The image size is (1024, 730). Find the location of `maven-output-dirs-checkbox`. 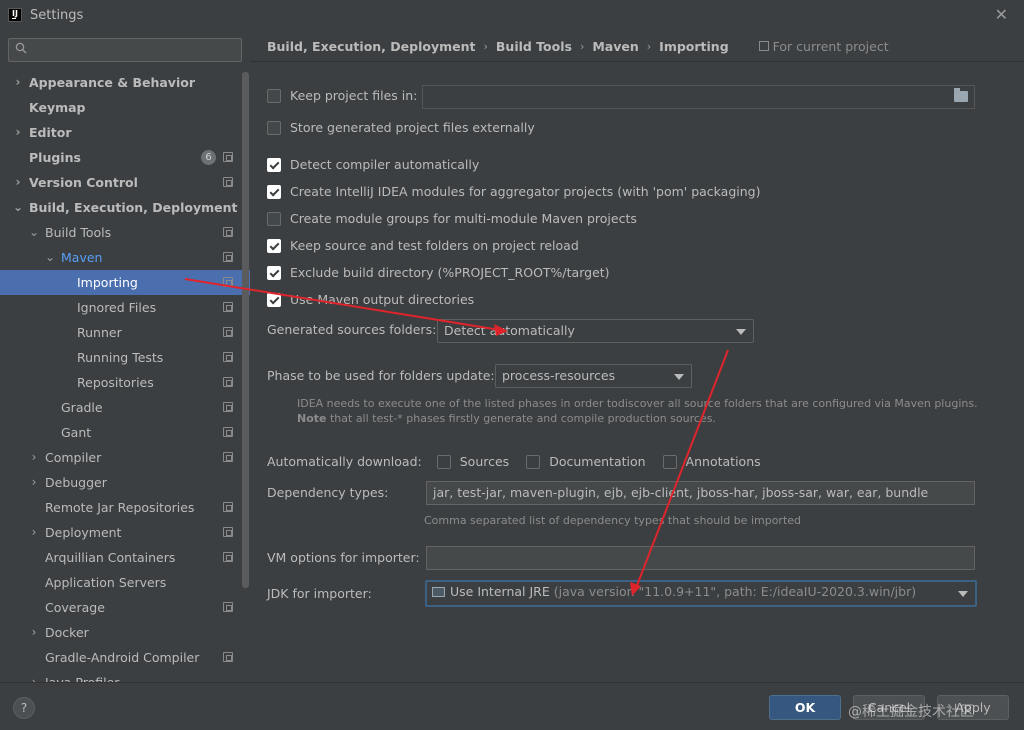

maven-output-dirs-checkbox is located at coordinates (274, 299).